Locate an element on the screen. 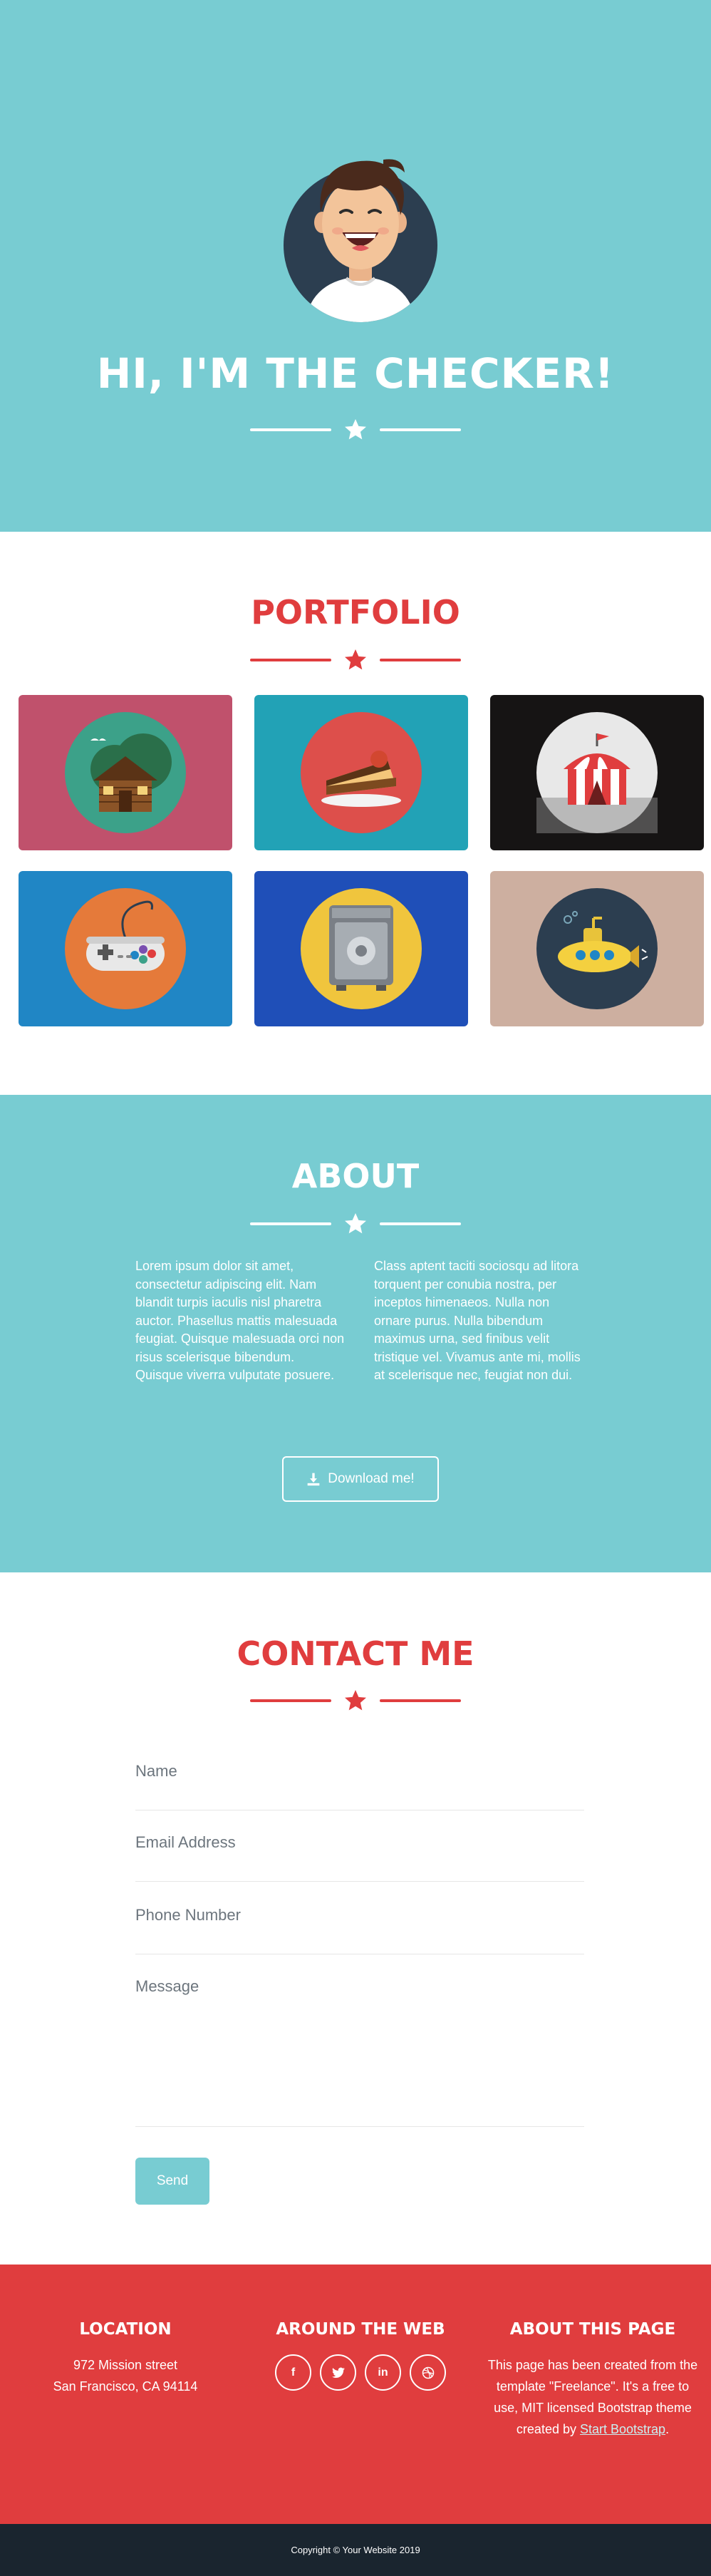 This screenshot has height=2576, width=711. avatar is located at coordinates (360, 236).